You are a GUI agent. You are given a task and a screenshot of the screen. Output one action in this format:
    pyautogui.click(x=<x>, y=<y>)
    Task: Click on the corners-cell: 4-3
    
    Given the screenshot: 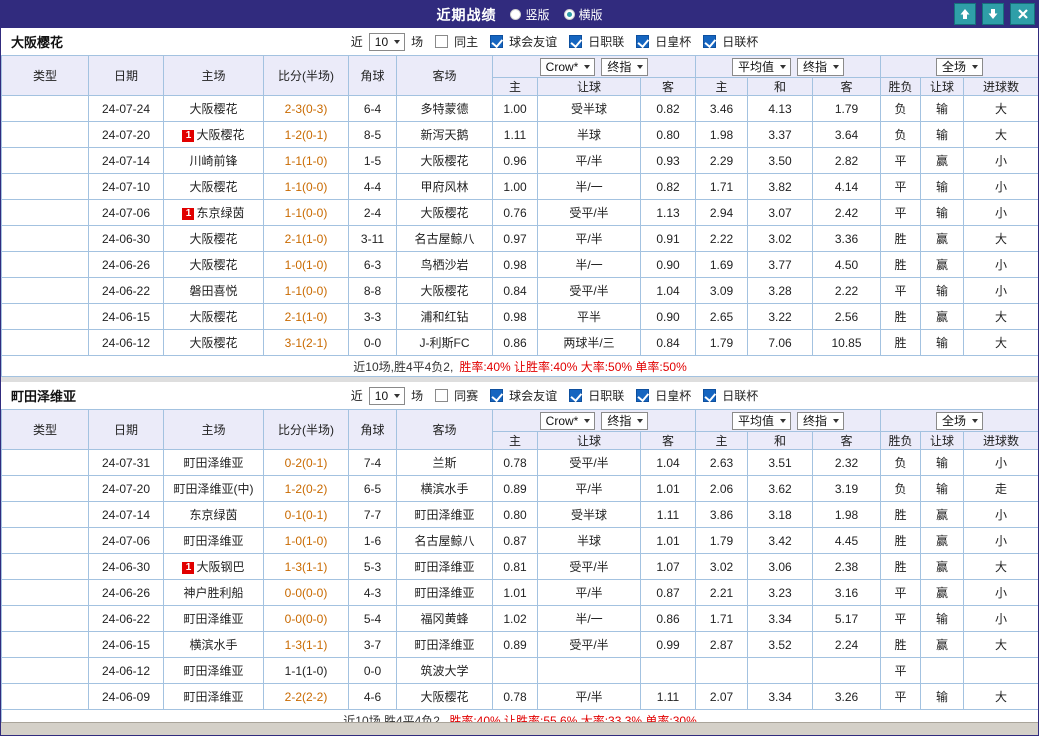 What is the action you would take?
    pyautogui.click(x=372, y=592)
    